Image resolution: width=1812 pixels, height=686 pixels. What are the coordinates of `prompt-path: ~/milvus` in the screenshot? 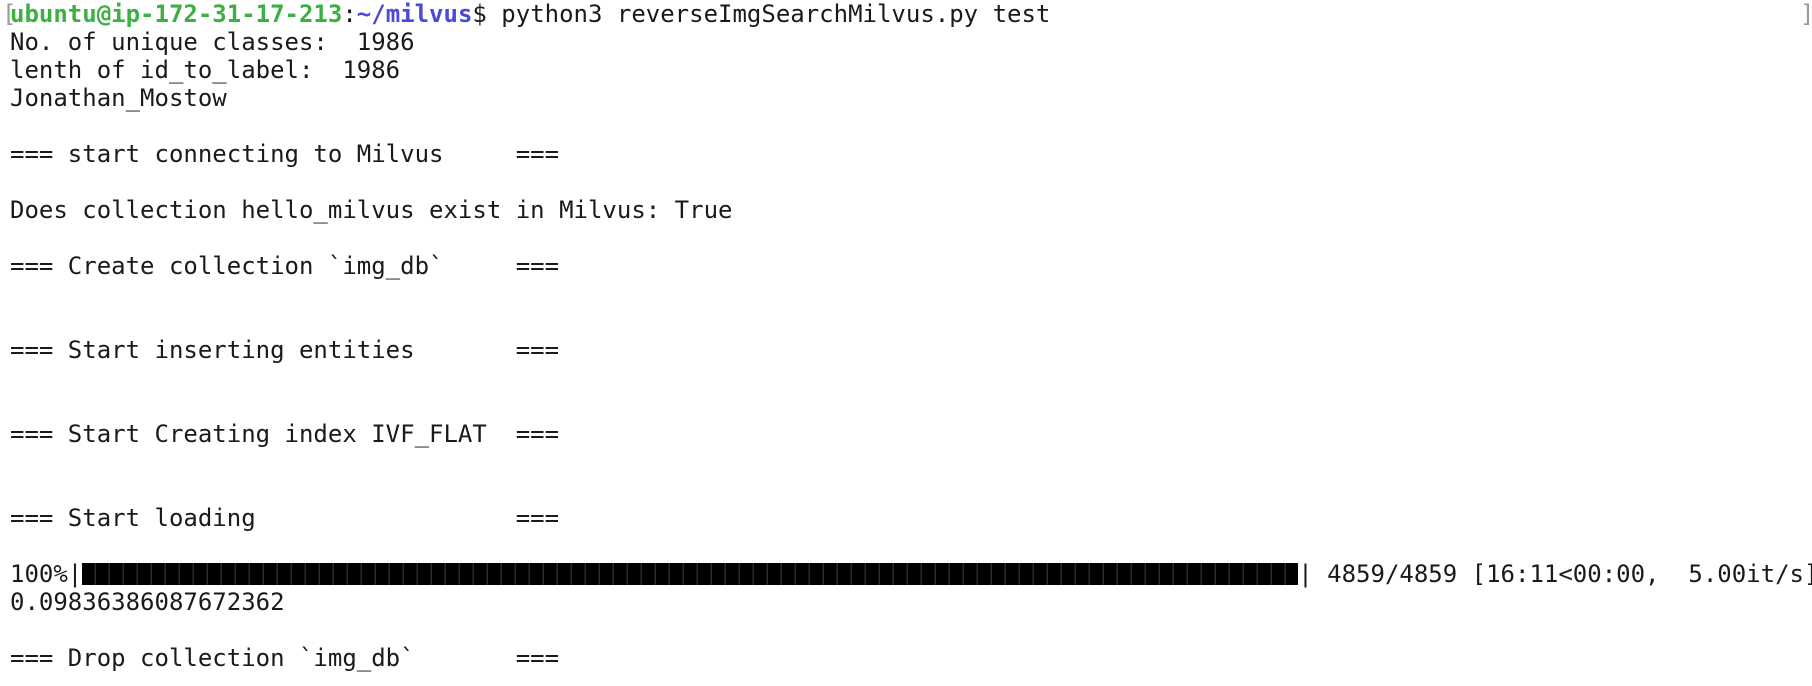 It's located at (414, 14).